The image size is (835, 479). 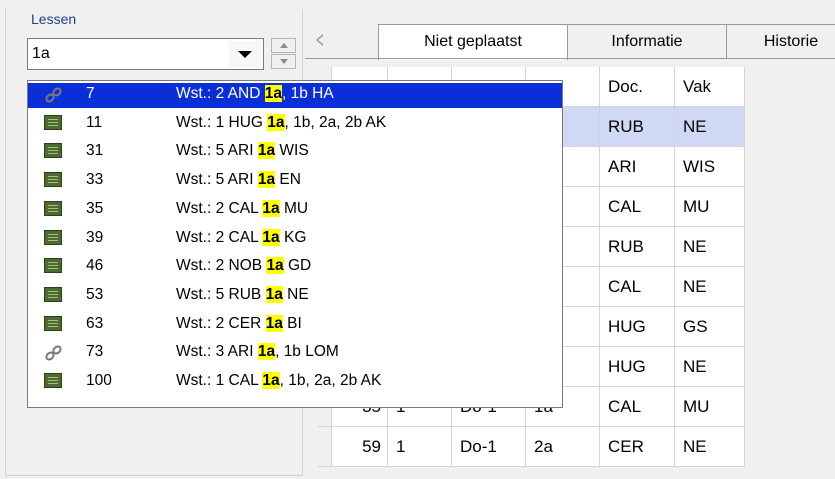 What do you see at coordinates (242, 209) in the screenshot?
I see `item-description: Wst.: 2 CAL 1a MU` at bounding box center [242, 209].